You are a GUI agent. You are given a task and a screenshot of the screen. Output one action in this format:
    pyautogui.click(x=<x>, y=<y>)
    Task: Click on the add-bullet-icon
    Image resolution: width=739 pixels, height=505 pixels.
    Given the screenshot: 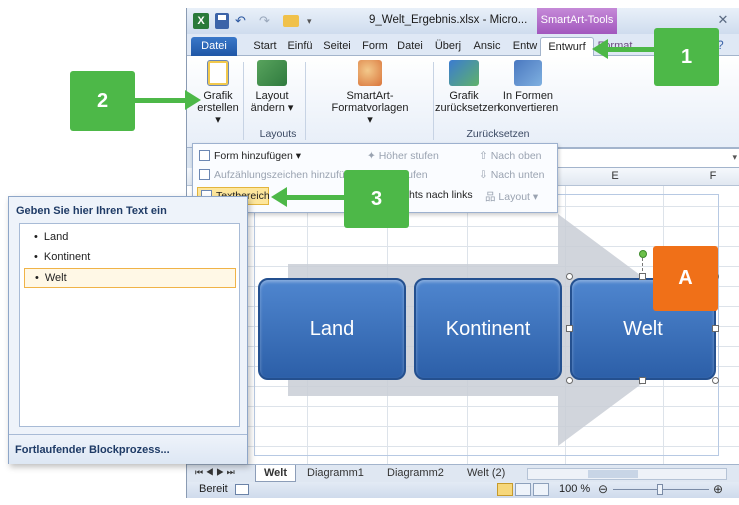 What is the action you would take?
    pyautogui.click(x=204, y=174)
    